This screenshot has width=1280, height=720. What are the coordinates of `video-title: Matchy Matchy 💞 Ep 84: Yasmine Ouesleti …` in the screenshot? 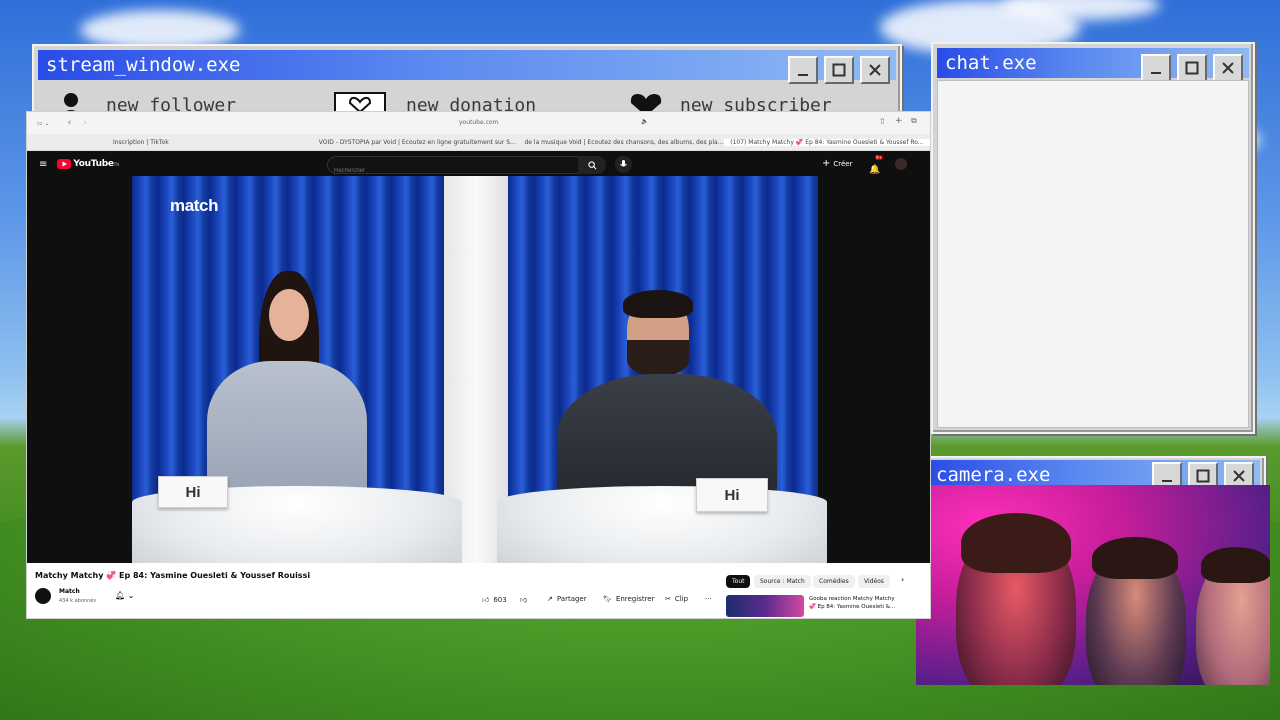 It's located at (173, 575).